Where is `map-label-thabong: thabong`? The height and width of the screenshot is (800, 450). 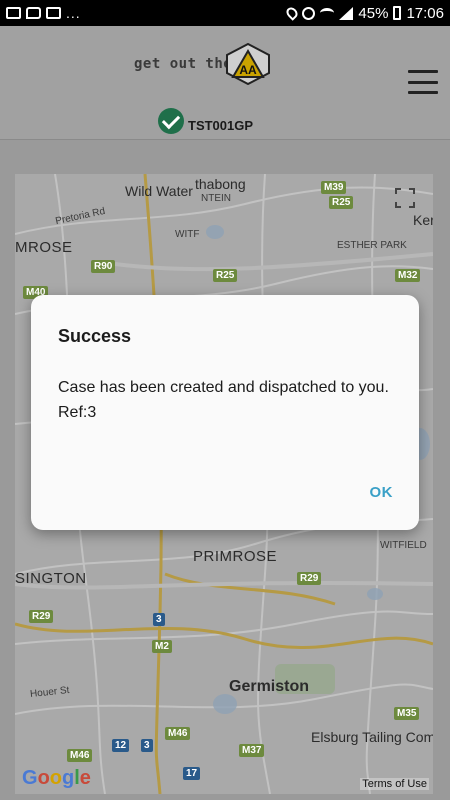 map-label-thabong: thabong is located at coordinates (220, 184).